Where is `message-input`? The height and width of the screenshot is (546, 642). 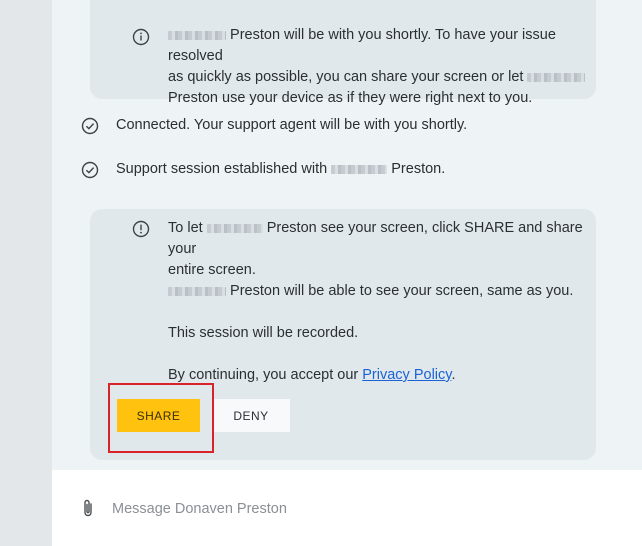 message-input is located at coordinates (362, 509).